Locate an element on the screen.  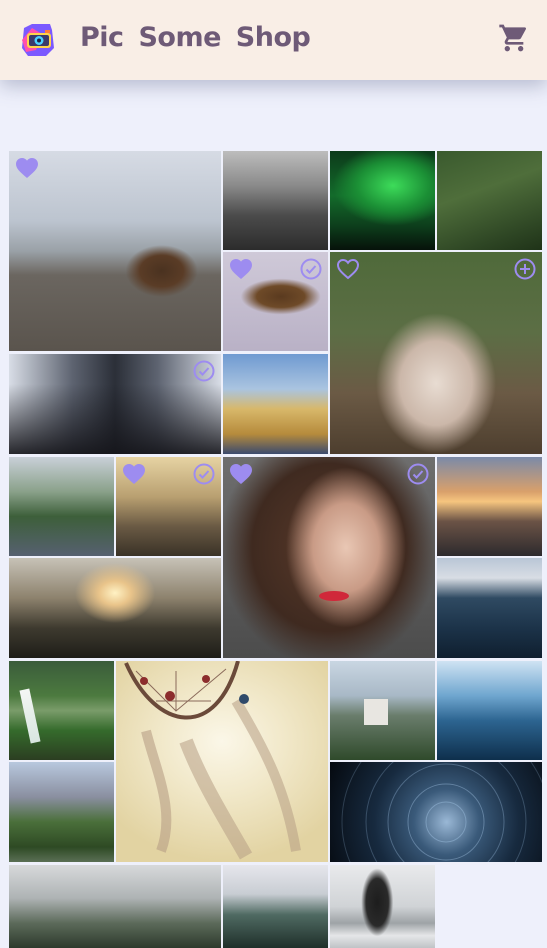
heart-outline-icon is located at coordinates (348, 269).